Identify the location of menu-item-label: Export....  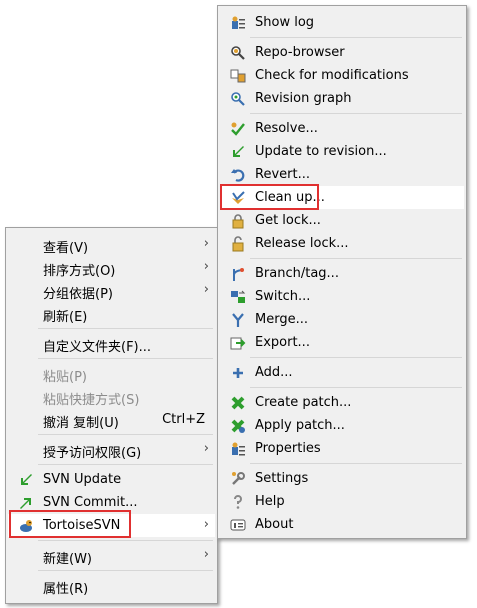
(282, 342).